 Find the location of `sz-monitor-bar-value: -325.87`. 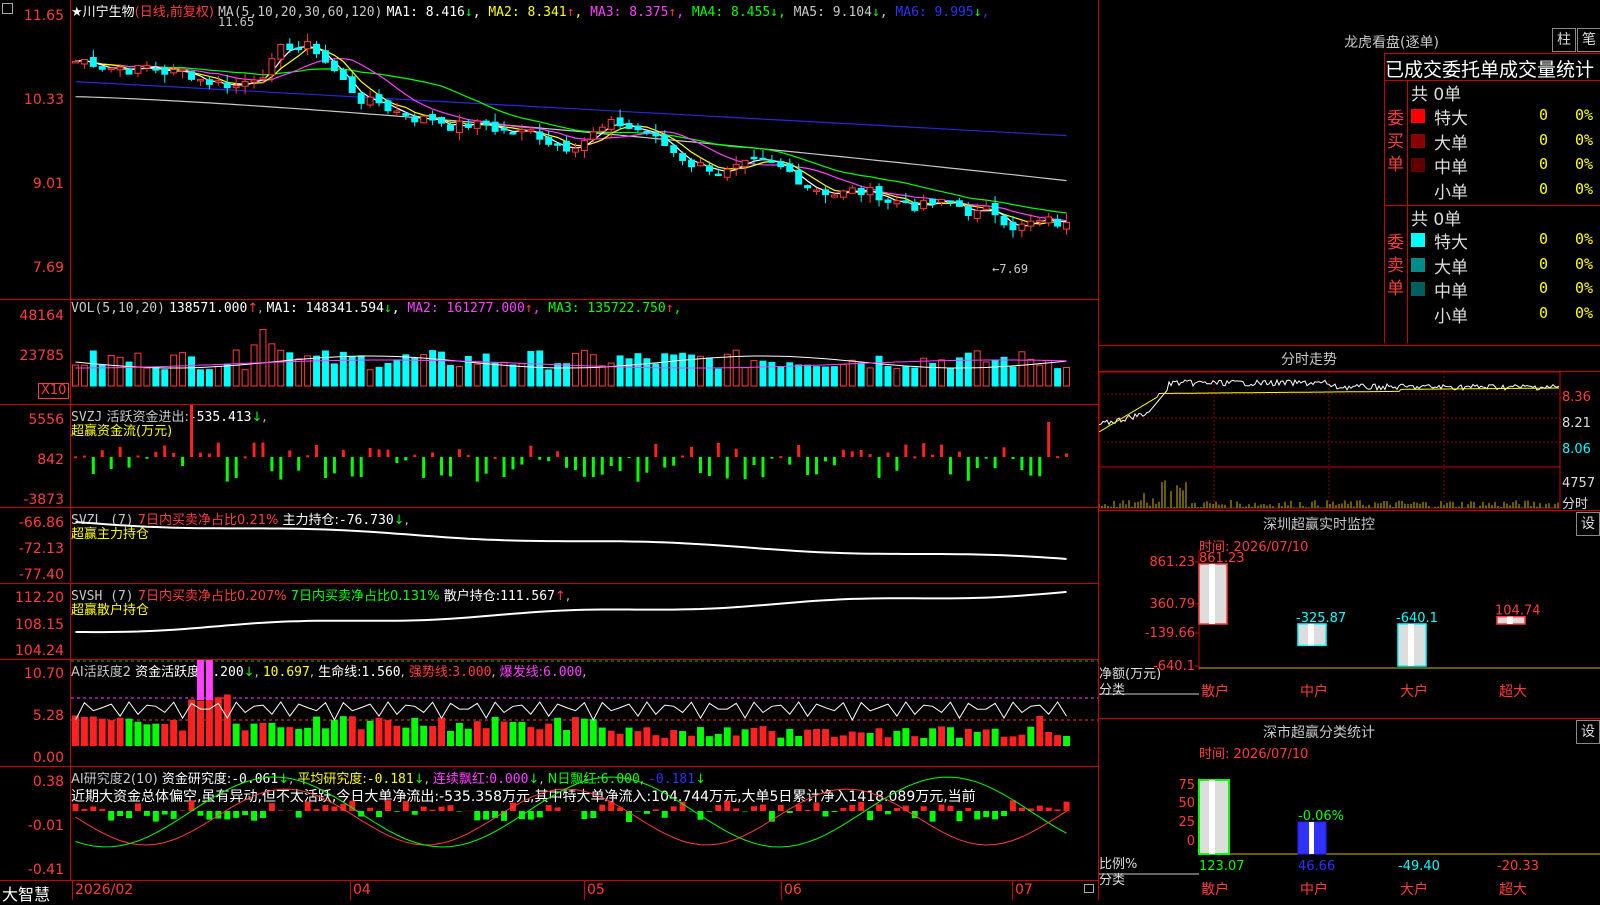

sz-monitor-bar-value: -325.87 is located at coordinates (1321, 618).